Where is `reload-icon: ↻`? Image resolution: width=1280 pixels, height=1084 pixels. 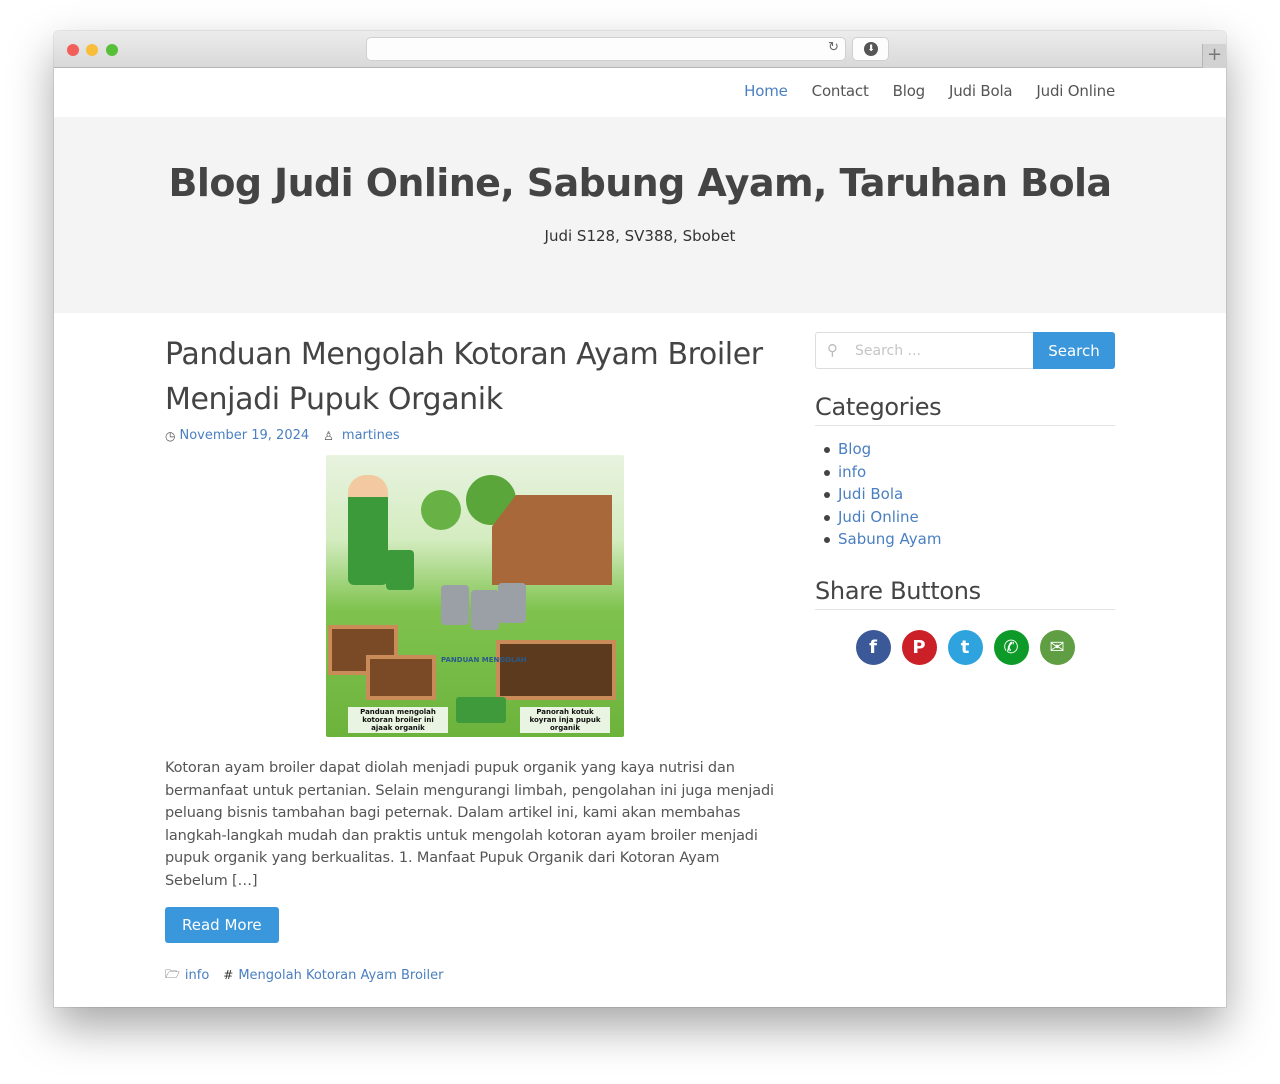
reload-icon: ↻ is located at coordinates (833, 47).